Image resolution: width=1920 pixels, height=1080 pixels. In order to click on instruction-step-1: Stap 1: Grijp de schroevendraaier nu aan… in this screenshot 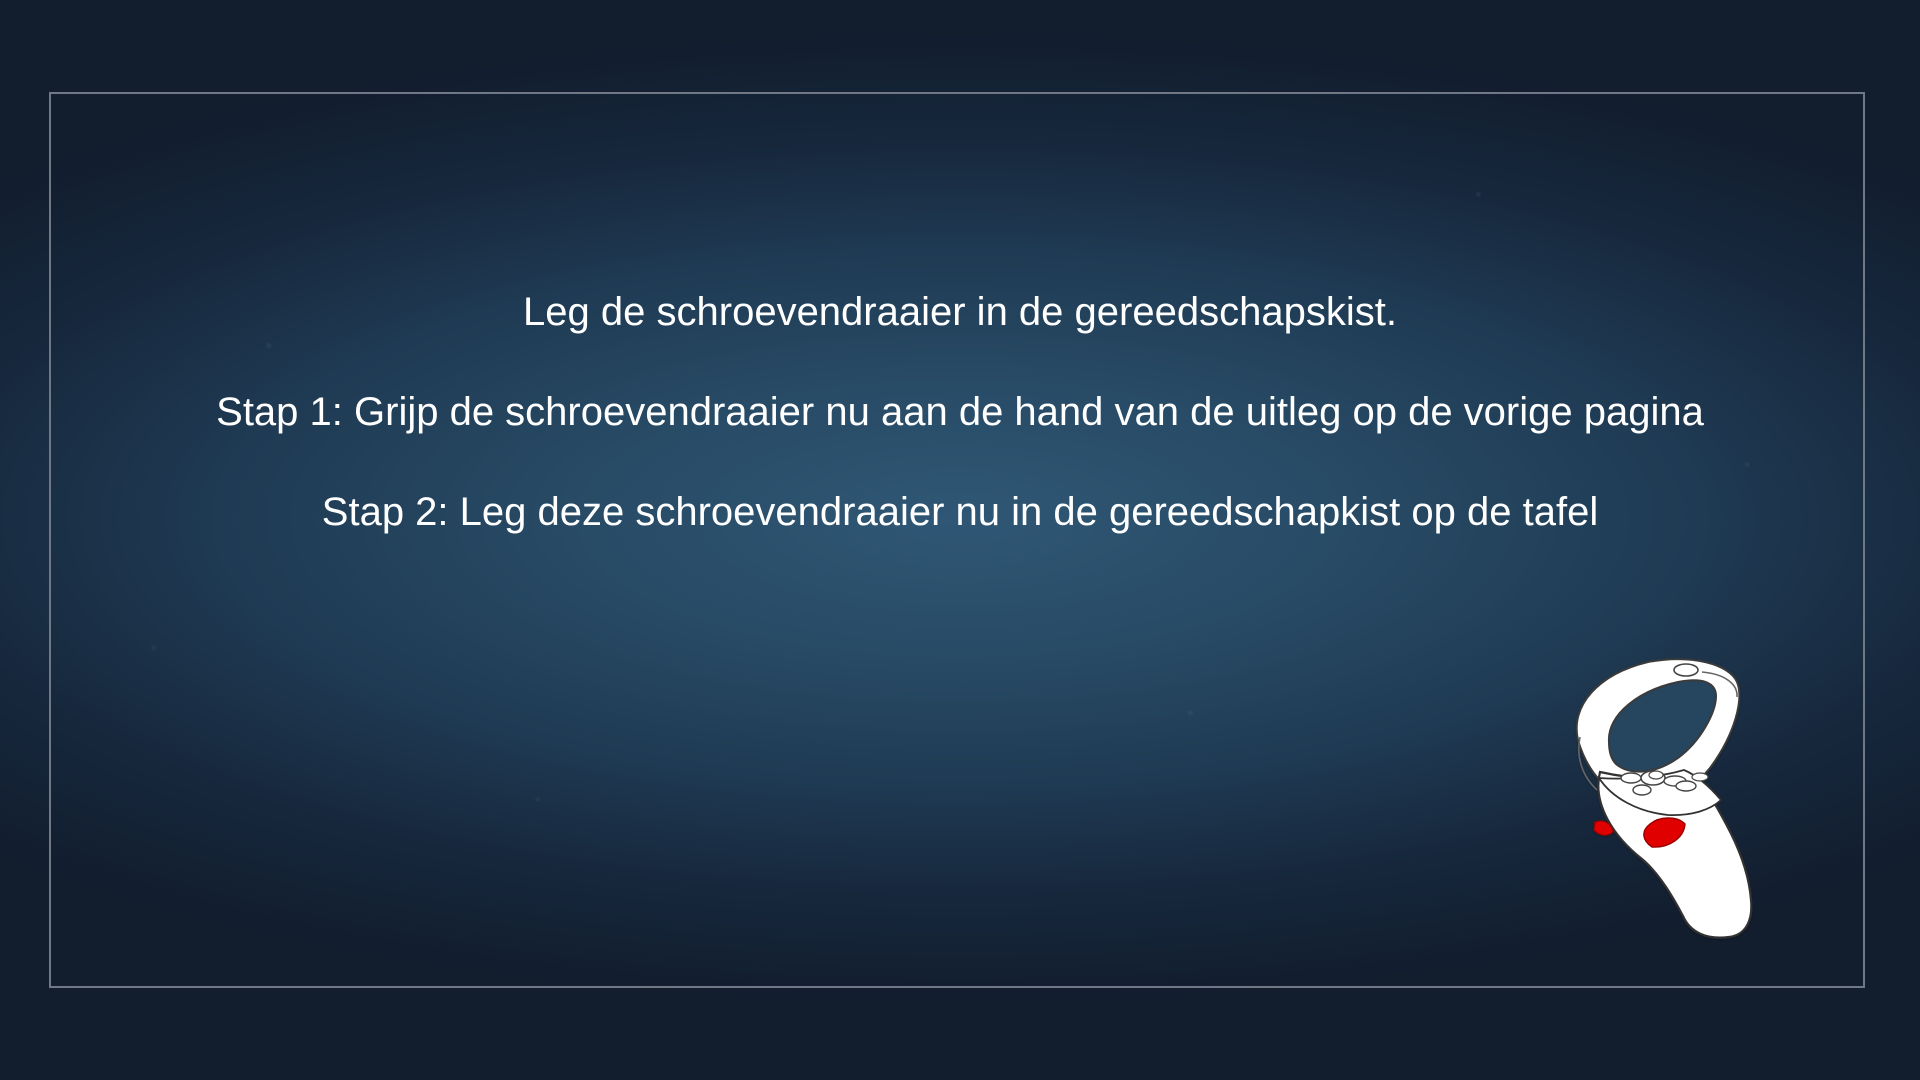, I will do `click(960, 412)`.